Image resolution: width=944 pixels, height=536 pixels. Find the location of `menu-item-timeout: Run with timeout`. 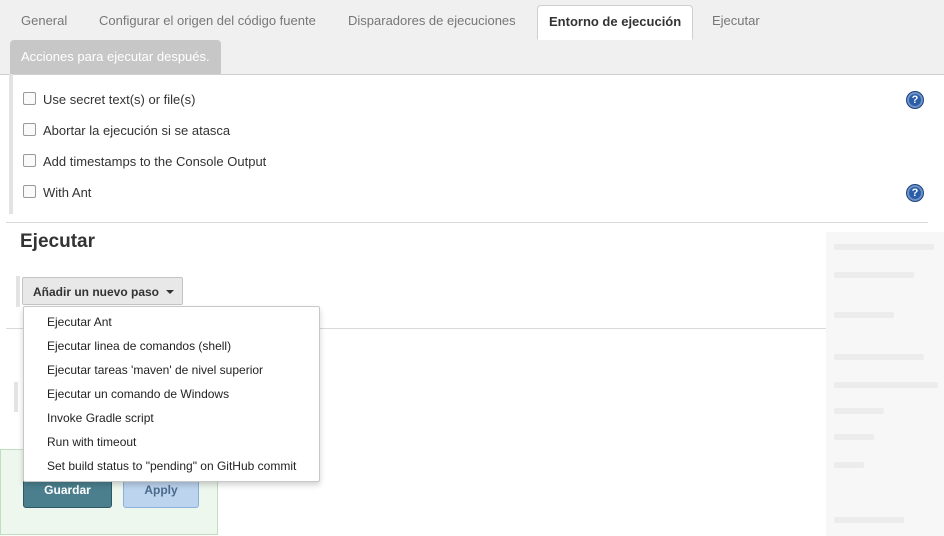

menu-item-timeout: Run with timeout is located at coordinates (91, 442).